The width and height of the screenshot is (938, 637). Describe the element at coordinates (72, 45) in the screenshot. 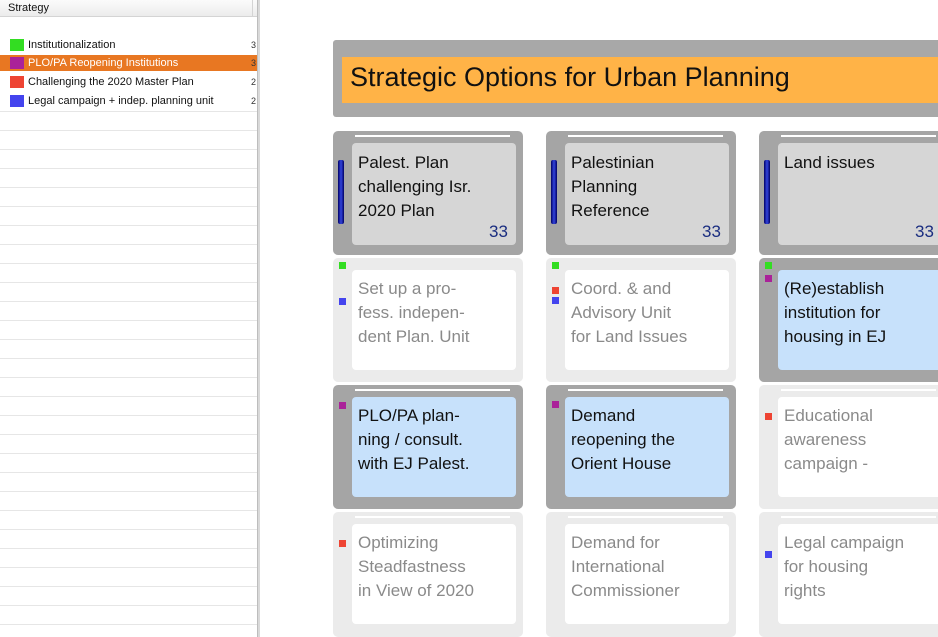

I see `strategy-item-label: Institutionalization` at that location.